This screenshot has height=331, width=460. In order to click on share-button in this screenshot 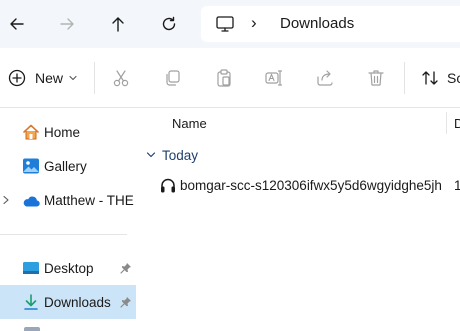, I will do `click(325, 78)`.